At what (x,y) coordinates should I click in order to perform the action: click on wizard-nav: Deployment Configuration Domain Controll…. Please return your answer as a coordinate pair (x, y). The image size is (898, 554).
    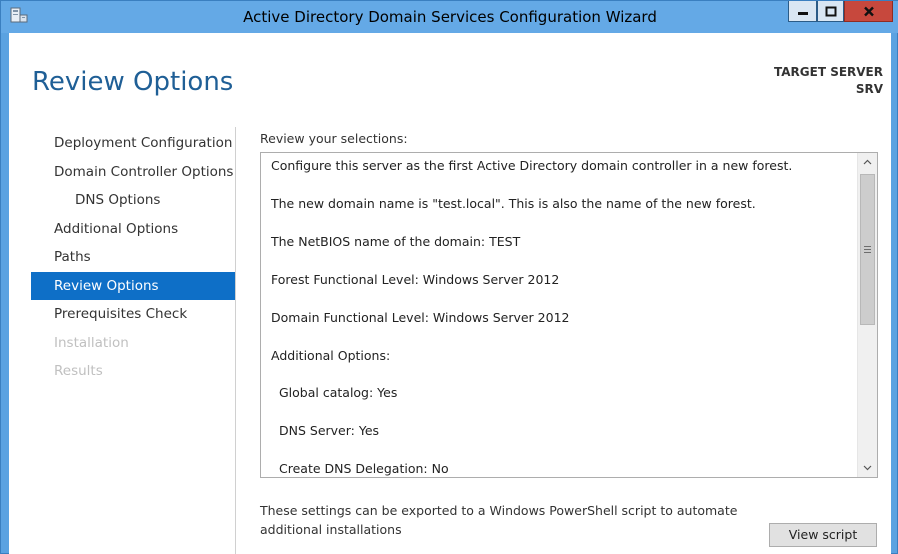
    Looking at the image, I should click on (133, 257).